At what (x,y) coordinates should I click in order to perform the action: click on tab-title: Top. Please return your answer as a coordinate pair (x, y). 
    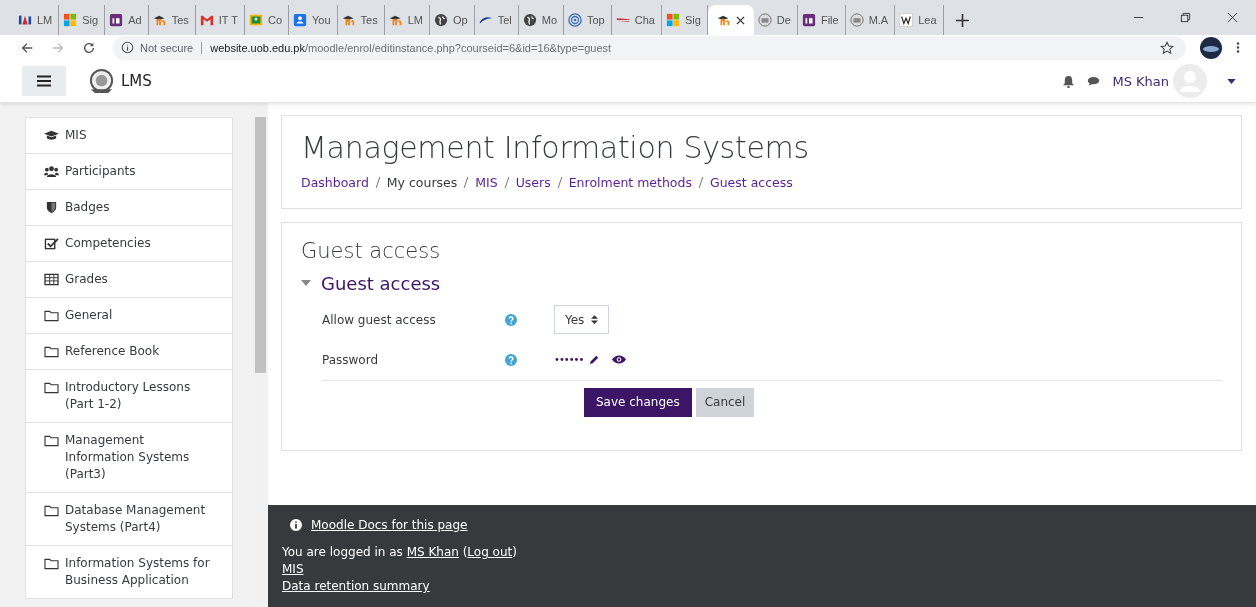
    Looking at the image, I should click on (596, 20).